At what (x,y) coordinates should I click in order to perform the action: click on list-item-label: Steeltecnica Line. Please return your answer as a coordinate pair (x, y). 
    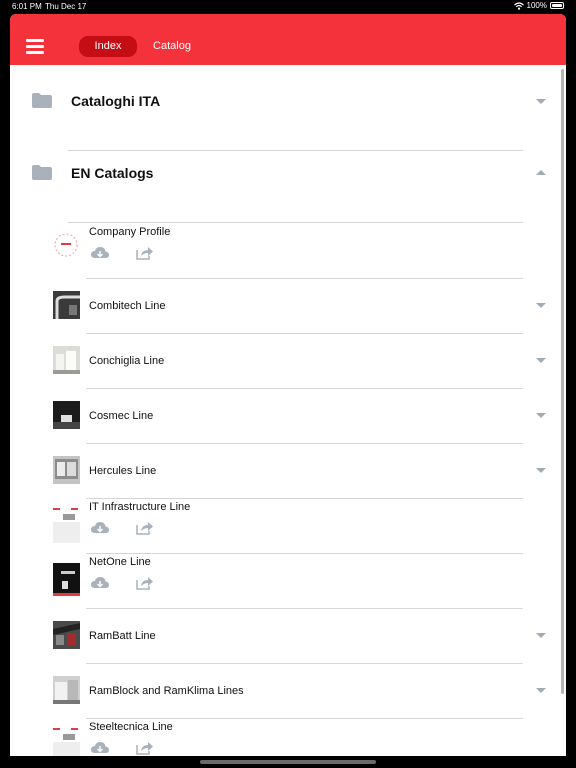
    Looking at the image, I should click on (131, 727).